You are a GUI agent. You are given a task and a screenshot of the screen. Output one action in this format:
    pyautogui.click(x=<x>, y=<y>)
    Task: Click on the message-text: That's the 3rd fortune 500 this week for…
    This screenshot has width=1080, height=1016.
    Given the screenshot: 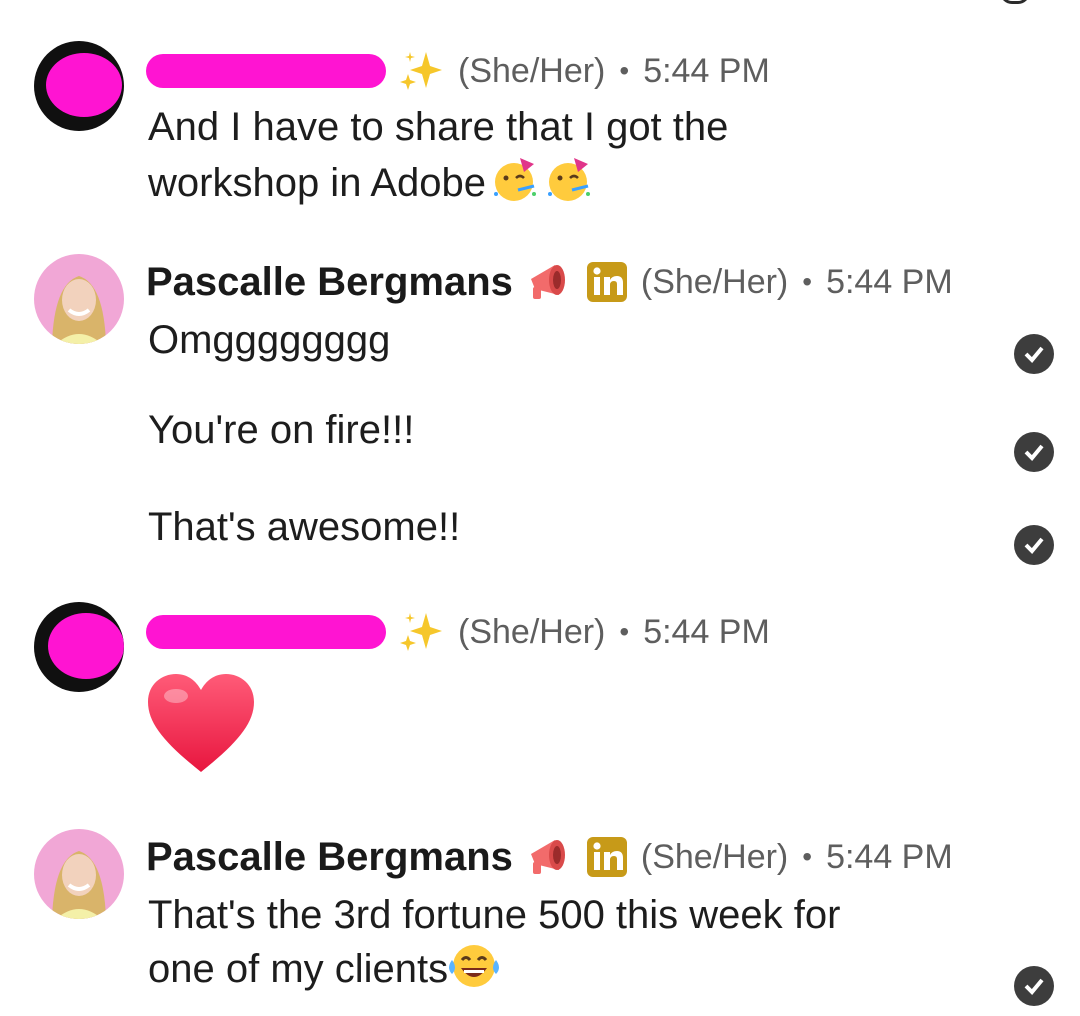 What is the action you would take?
    pyautogui.click(x=494, y=946)
    